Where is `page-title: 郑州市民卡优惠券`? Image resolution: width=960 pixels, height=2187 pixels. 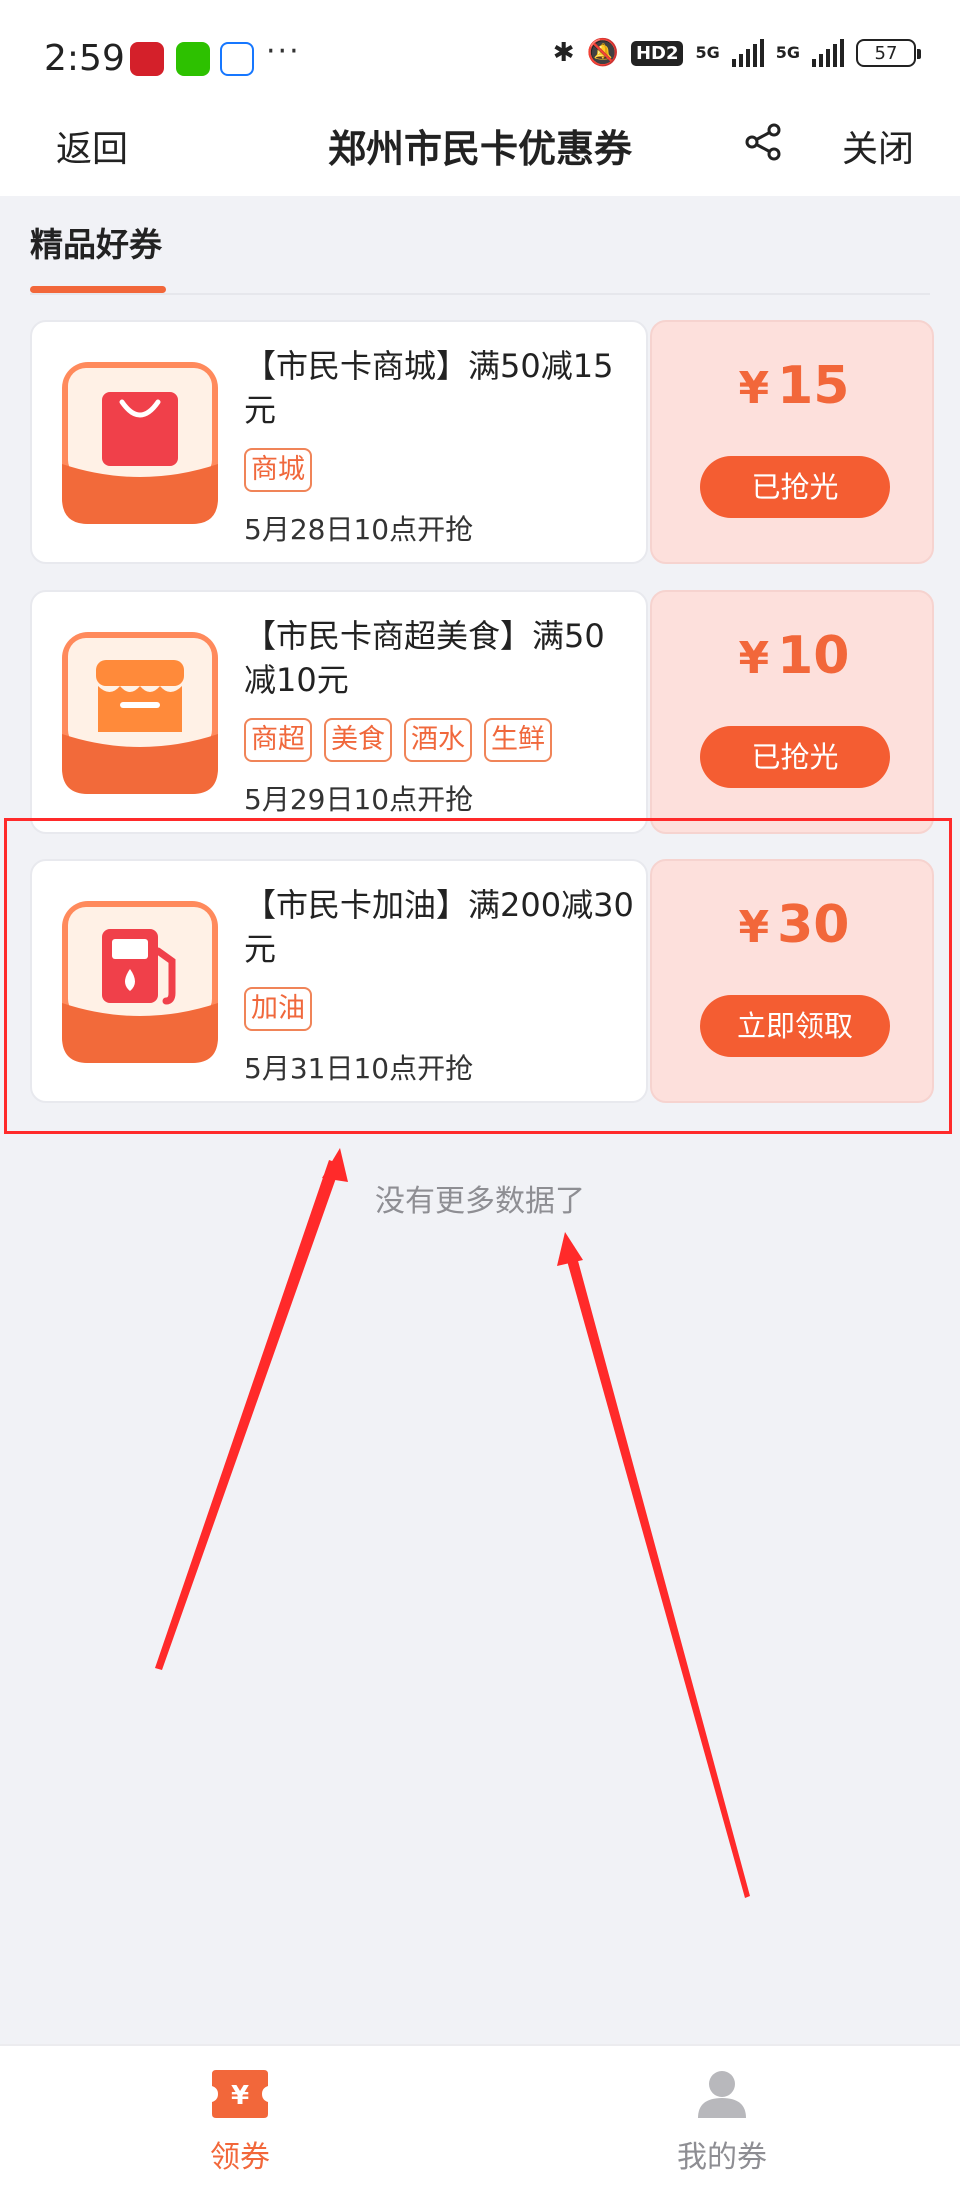
page-title: 郑州市民卡优惠券 is located at coordinates (479, 149).